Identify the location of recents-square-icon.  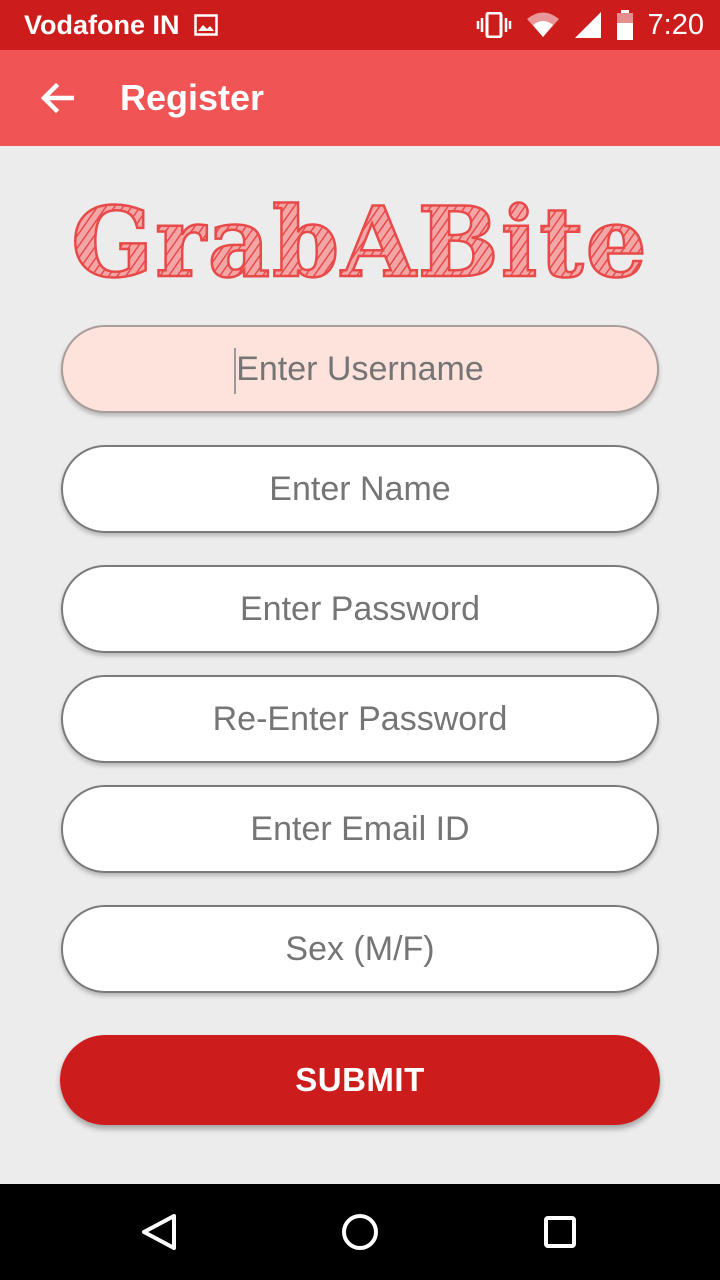
(560, 1232).